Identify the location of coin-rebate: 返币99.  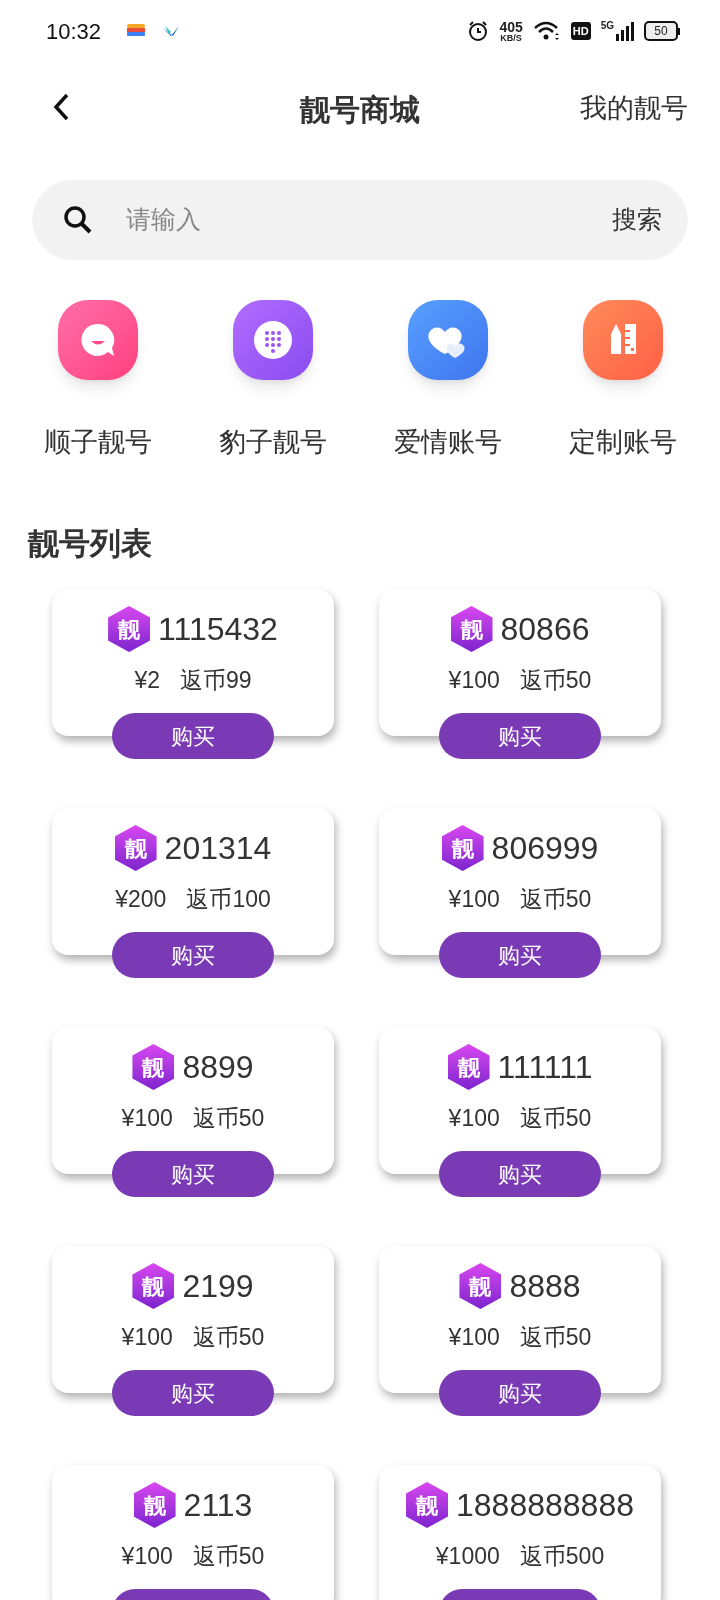
(216, 680).